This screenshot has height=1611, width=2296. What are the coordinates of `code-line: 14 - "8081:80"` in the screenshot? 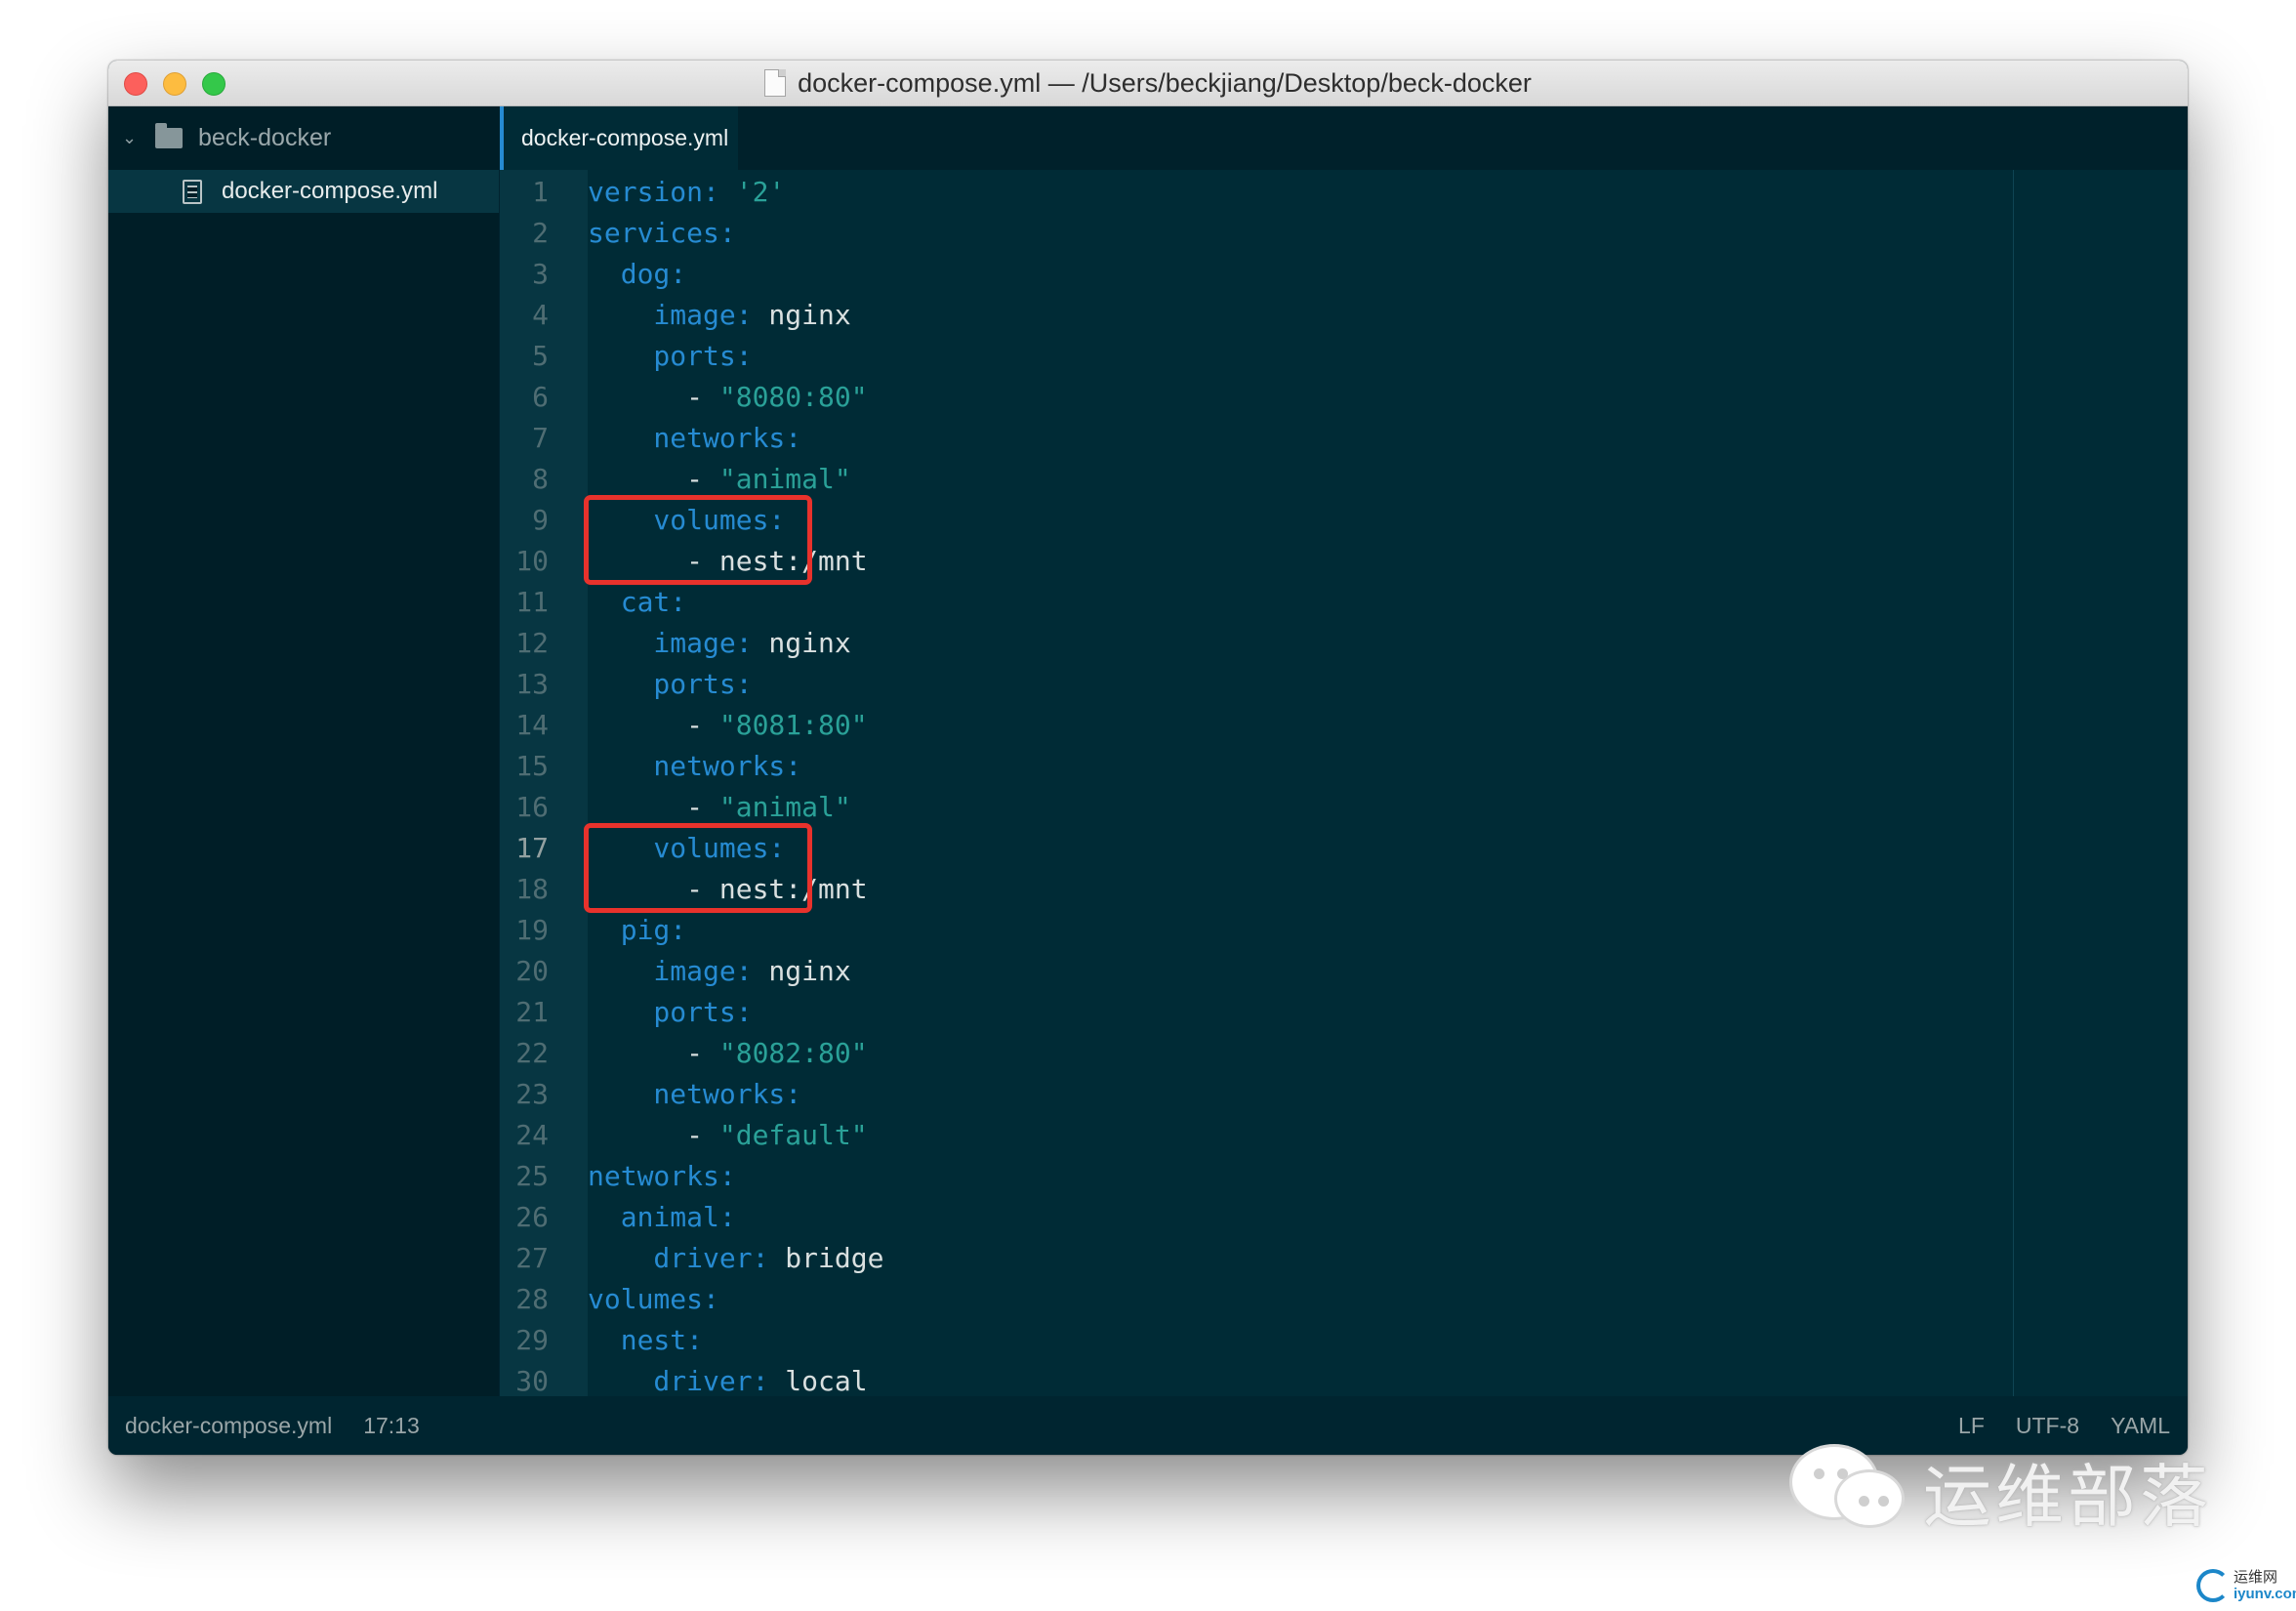 It's located at (1344, 725).